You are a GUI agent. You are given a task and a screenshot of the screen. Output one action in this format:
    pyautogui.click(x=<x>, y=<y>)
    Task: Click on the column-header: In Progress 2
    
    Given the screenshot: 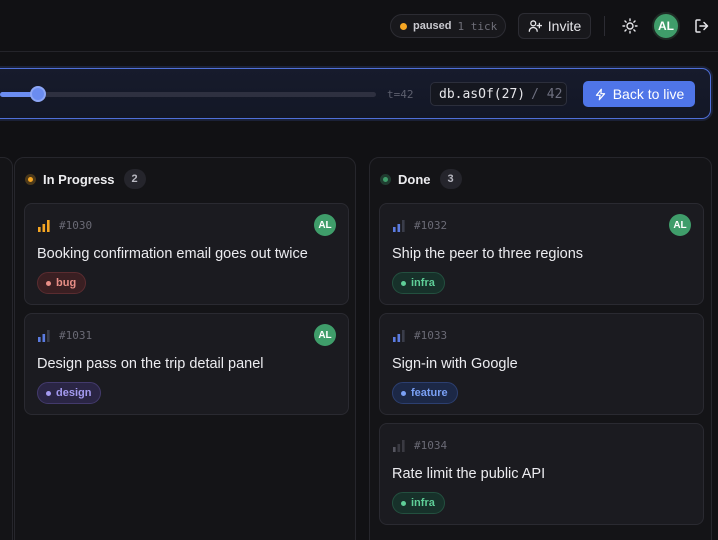 What is the action you would take?
    pyautogui.click(x=85, y=179)
    